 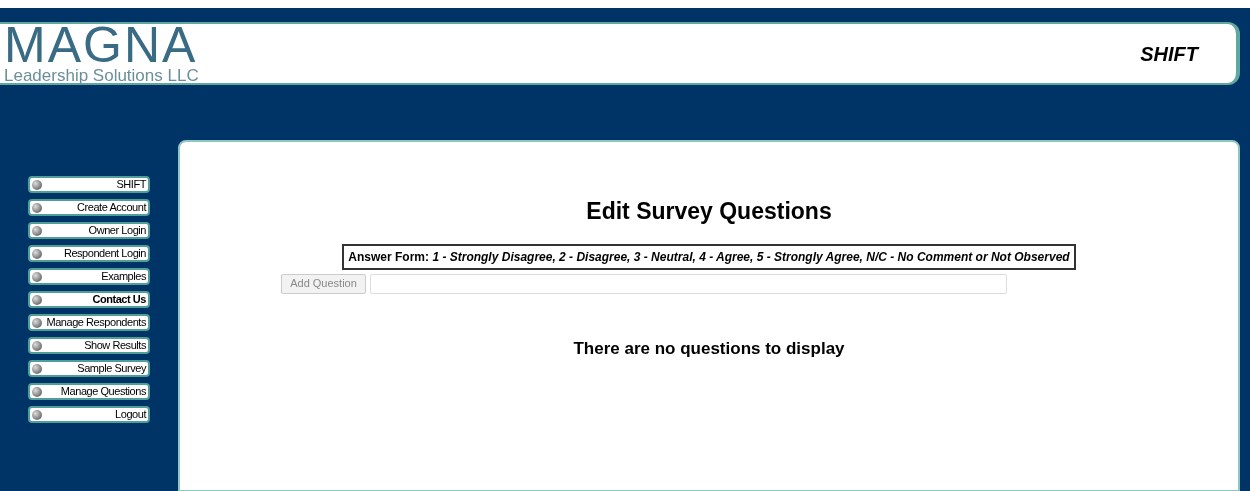 I want to click on question-input, so click(x=688, y=283).